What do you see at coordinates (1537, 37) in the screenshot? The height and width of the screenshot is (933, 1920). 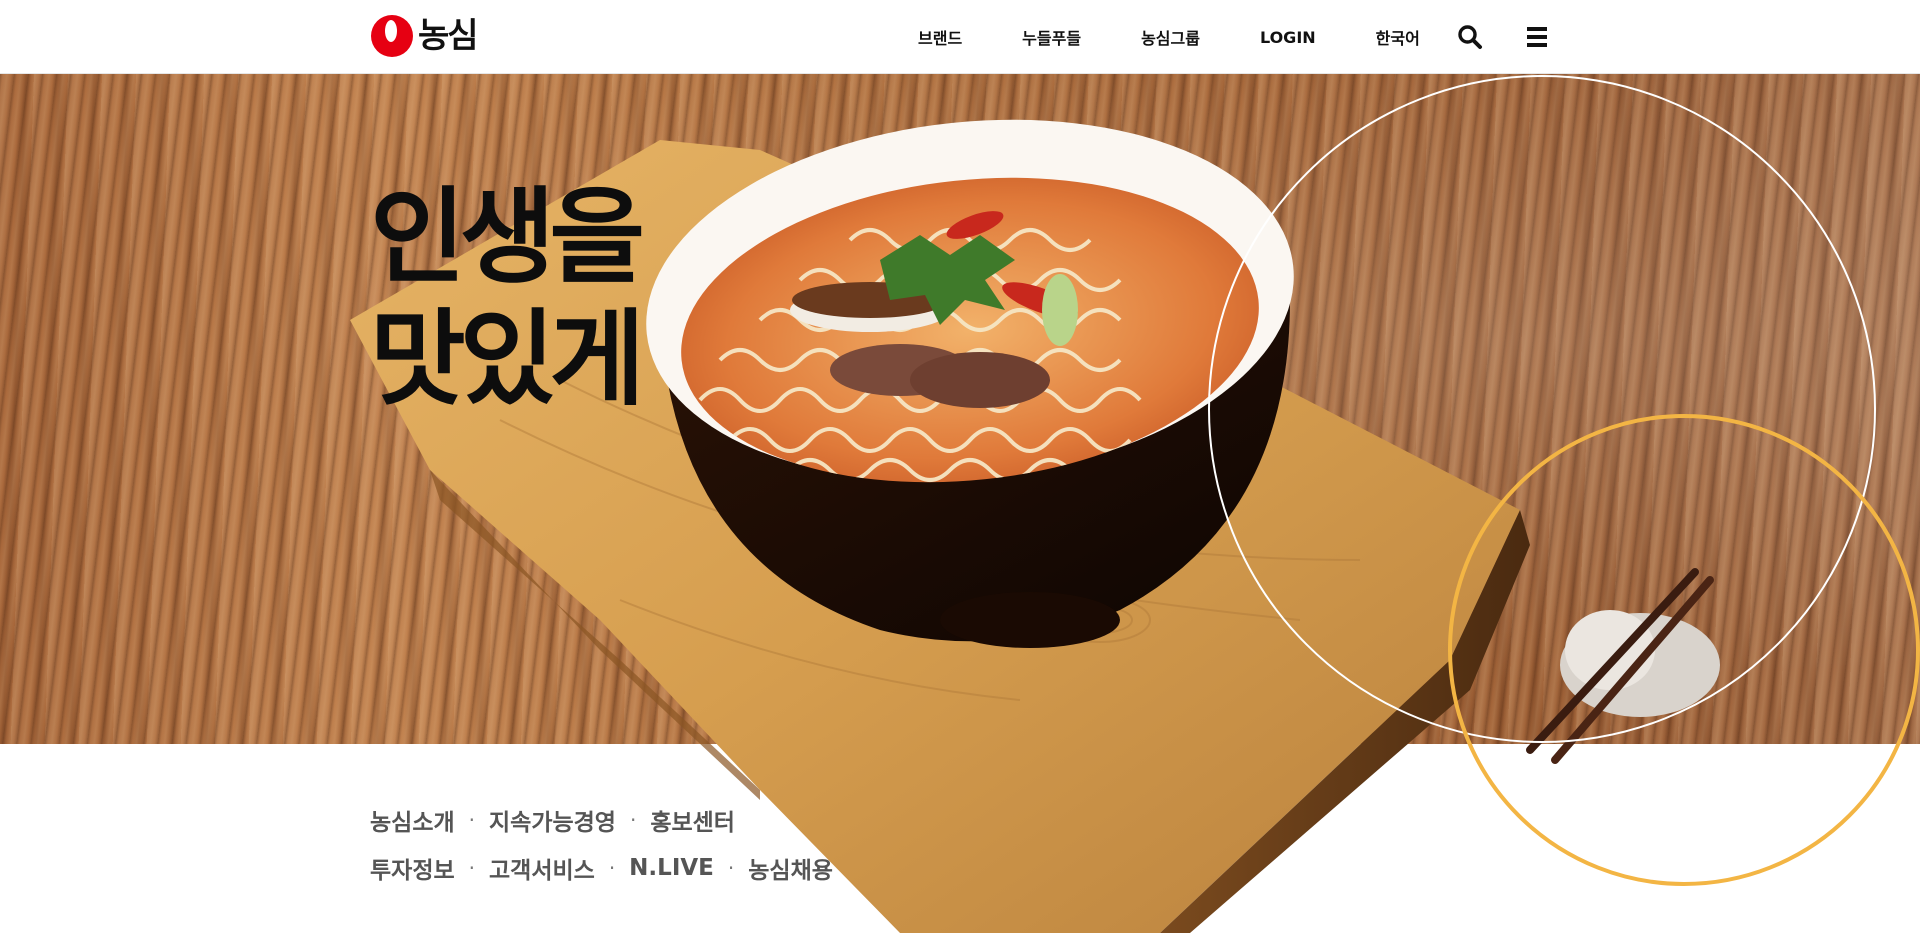 I see `hamburger-menu-icon` at bounding box center [1537, 37].